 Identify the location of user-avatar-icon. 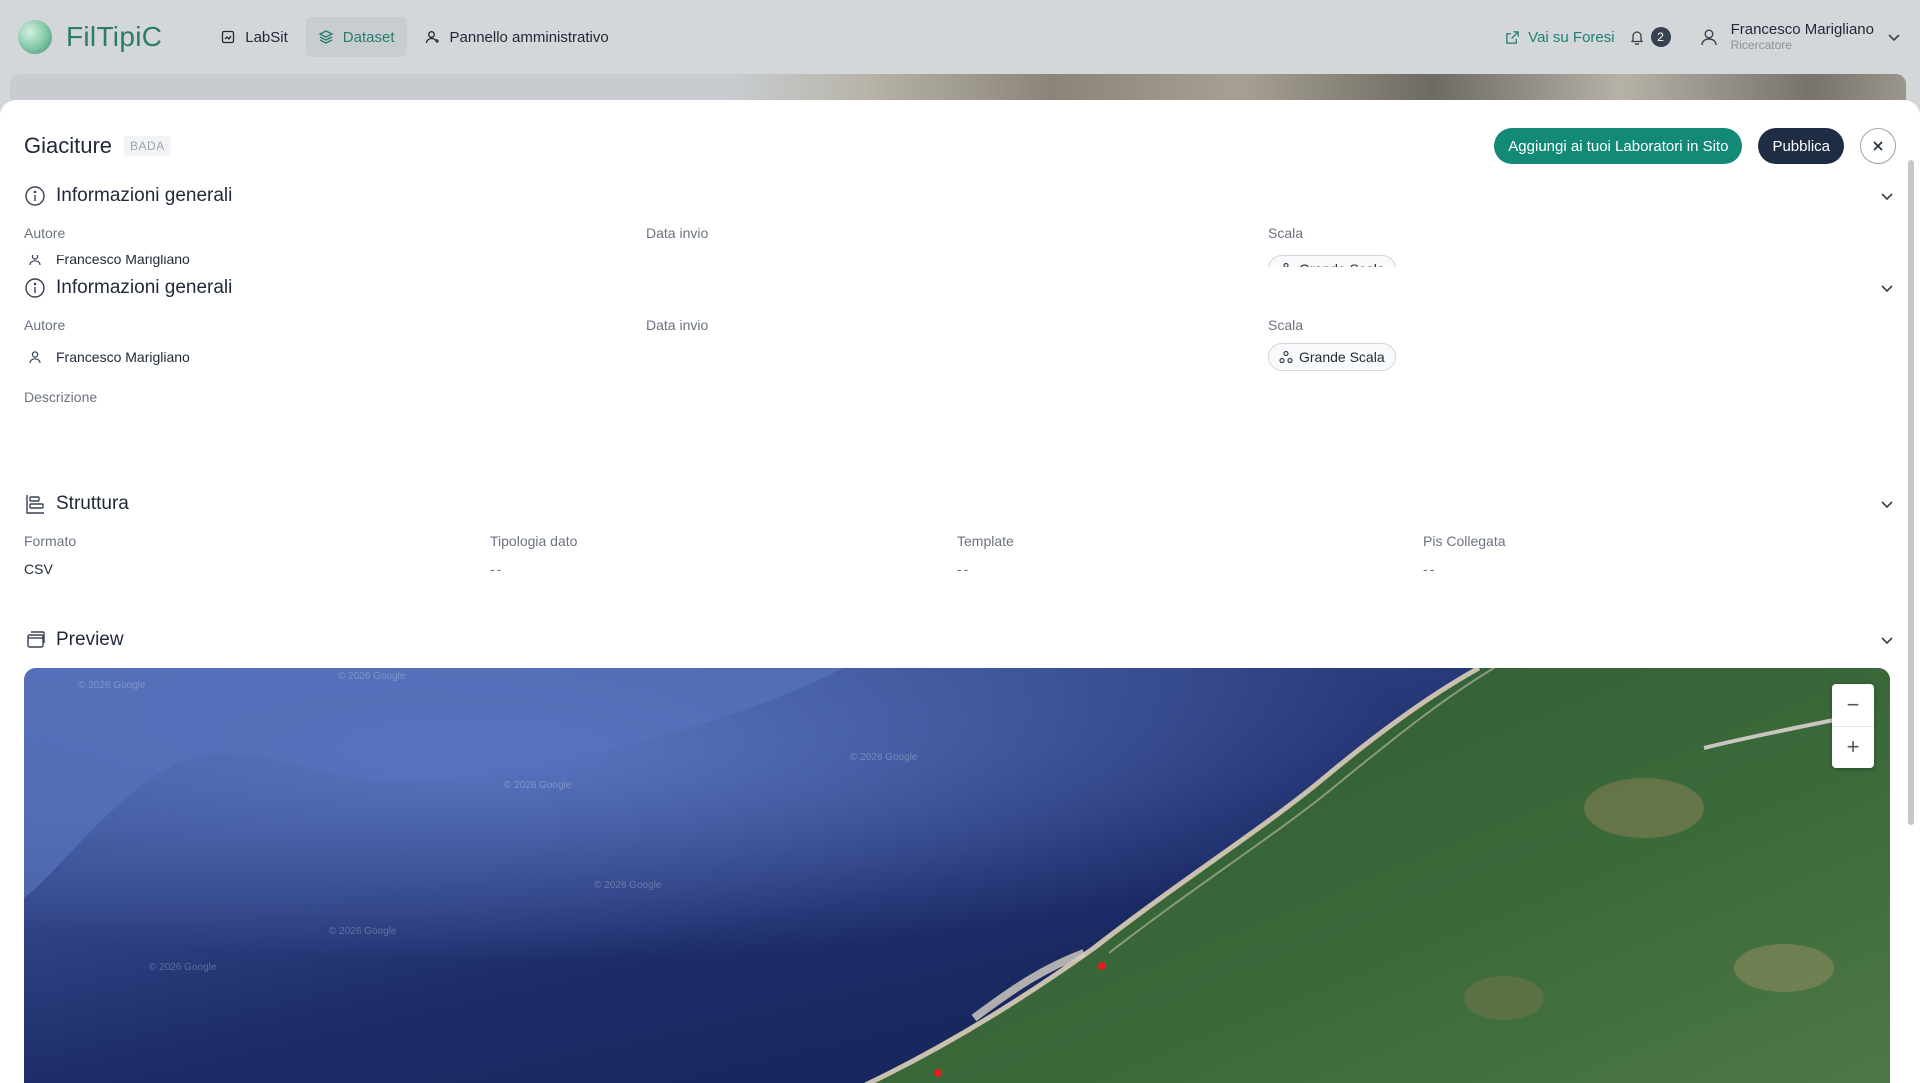
(1708, 37).